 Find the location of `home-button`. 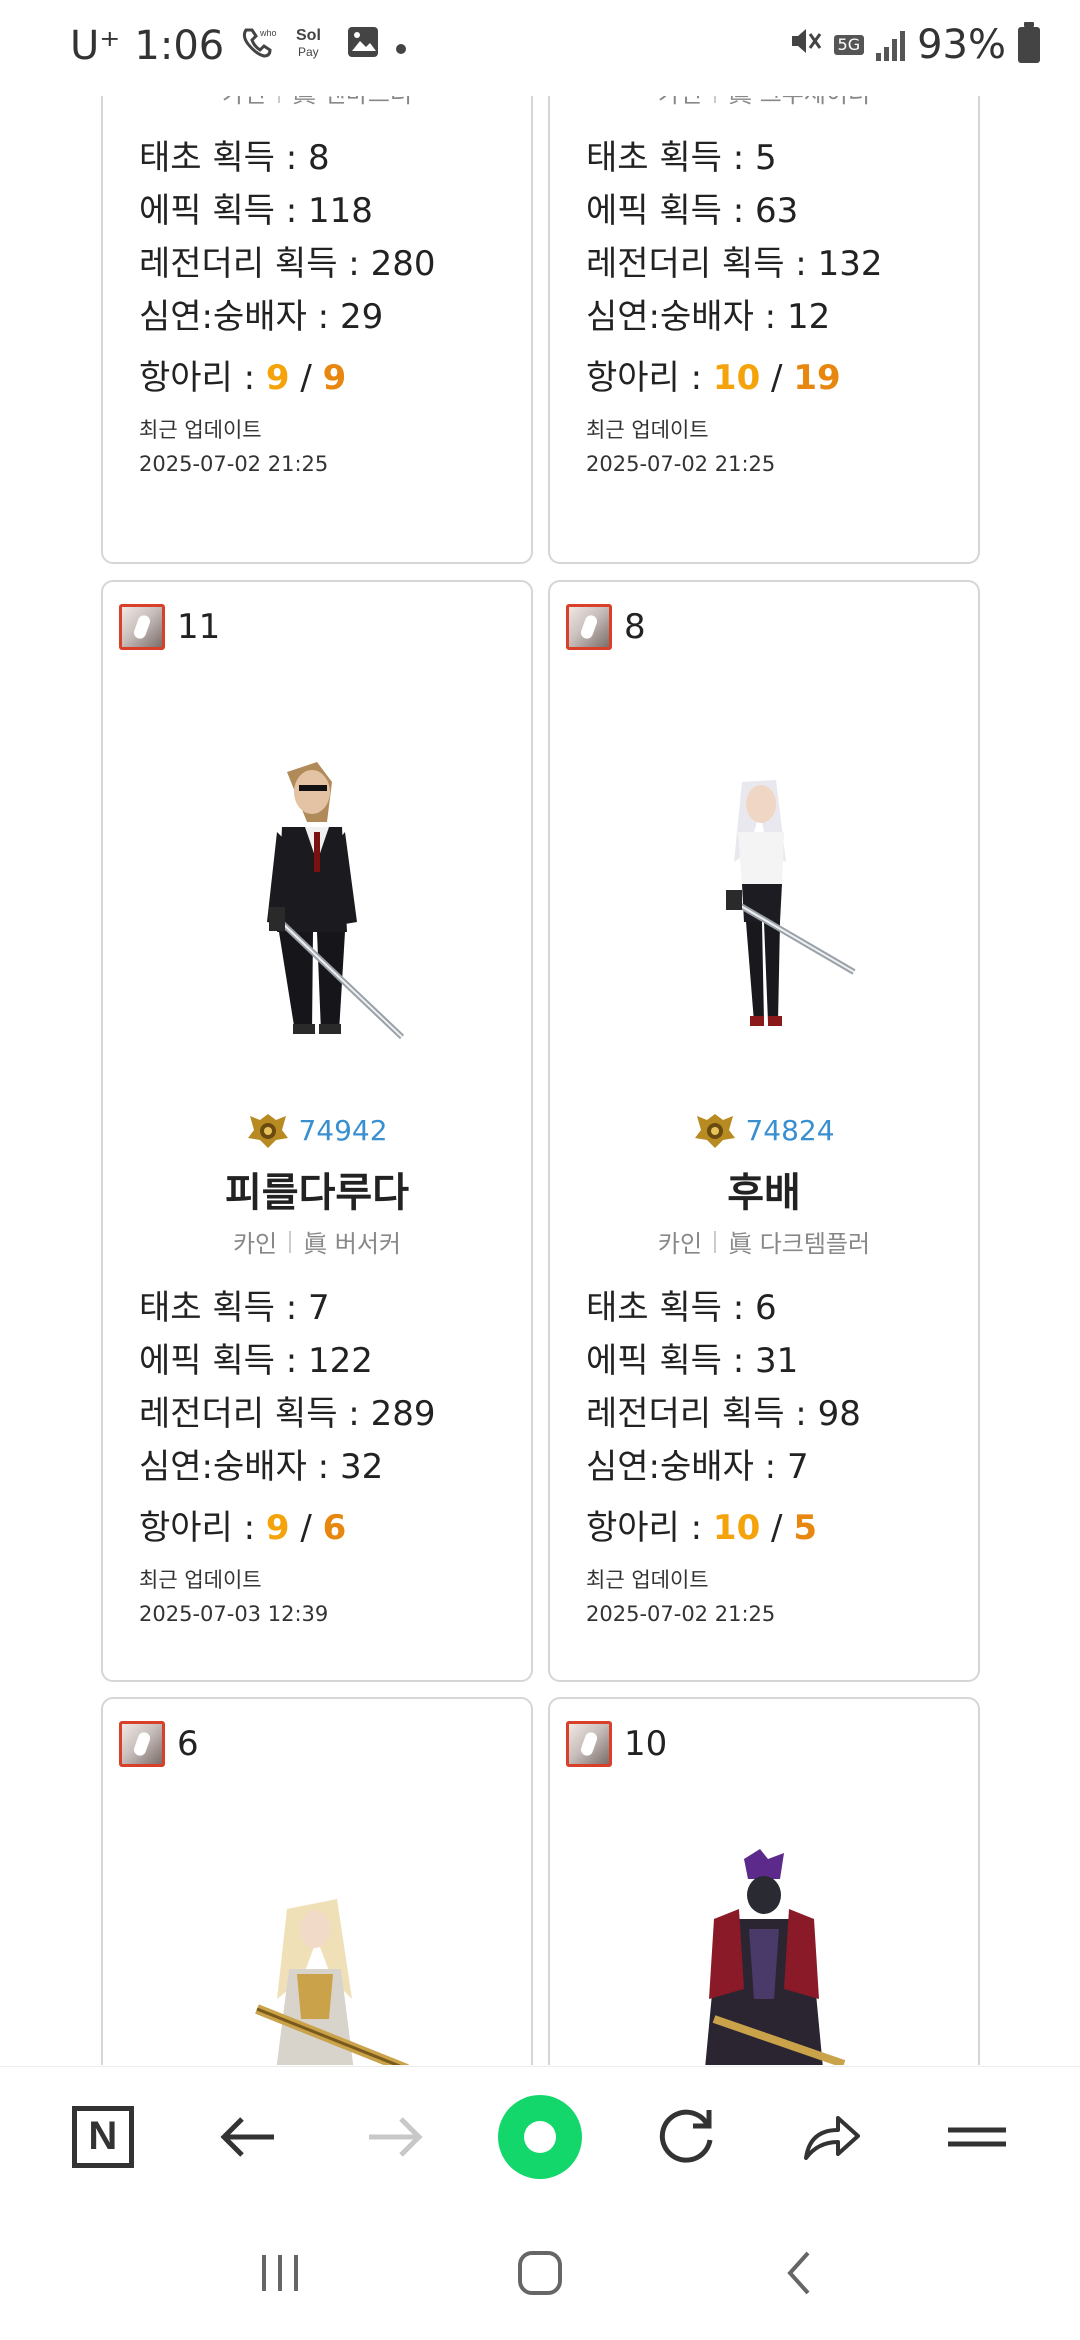

home-button is located at coordinates (540, 2273).